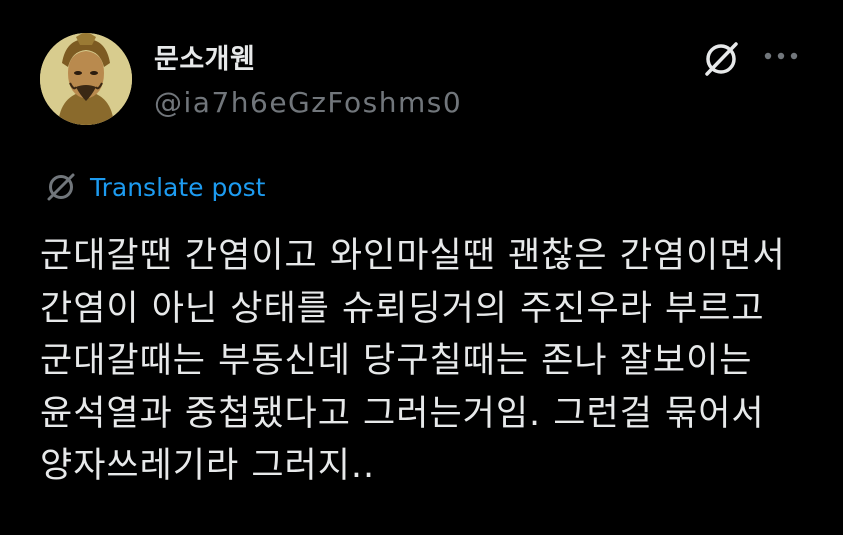 The image size is (843, 535). Describe the element at coordinates (781, 56) in the screenshot. I see `more-options-icon` at that location.